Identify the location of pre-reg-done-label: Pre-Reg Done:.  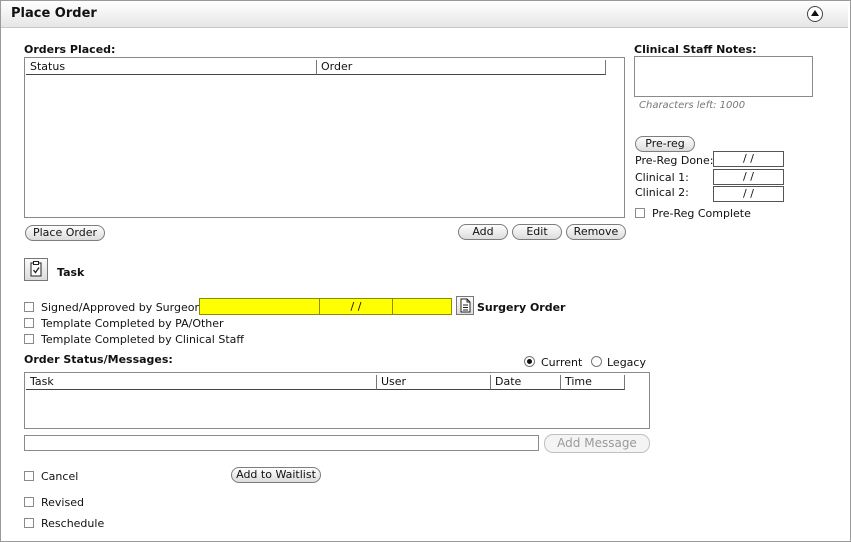
(674, 160).